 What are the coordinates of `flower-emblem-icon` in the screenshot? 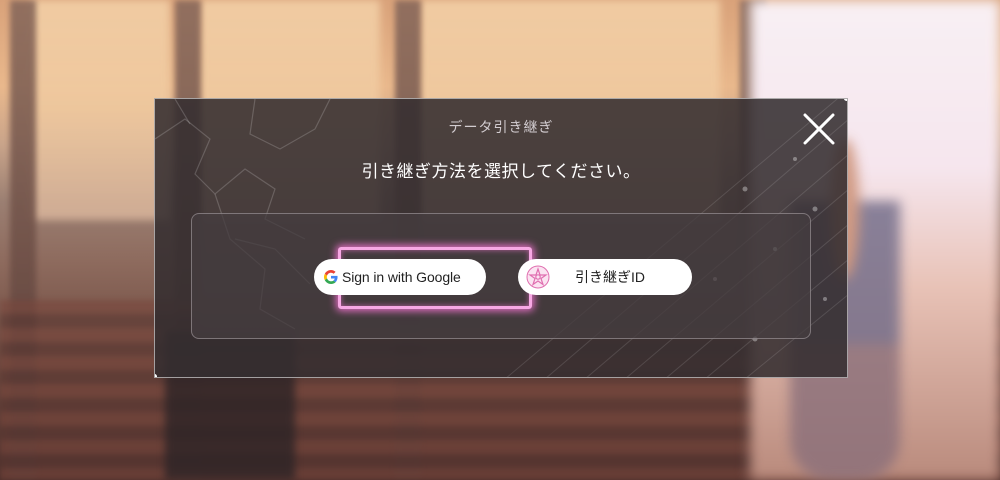 It's located at (538, 277).